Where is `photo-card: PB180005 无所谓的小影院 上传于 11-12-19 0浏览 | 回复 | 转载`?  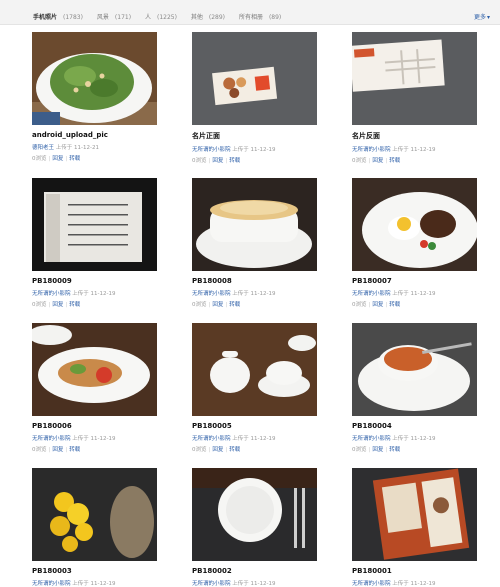
photo-card: PB180005 无所谓的小影院 上传于 11-12-19 0浏览 | 回复 | 转载 is located at coordinates (254, 388).